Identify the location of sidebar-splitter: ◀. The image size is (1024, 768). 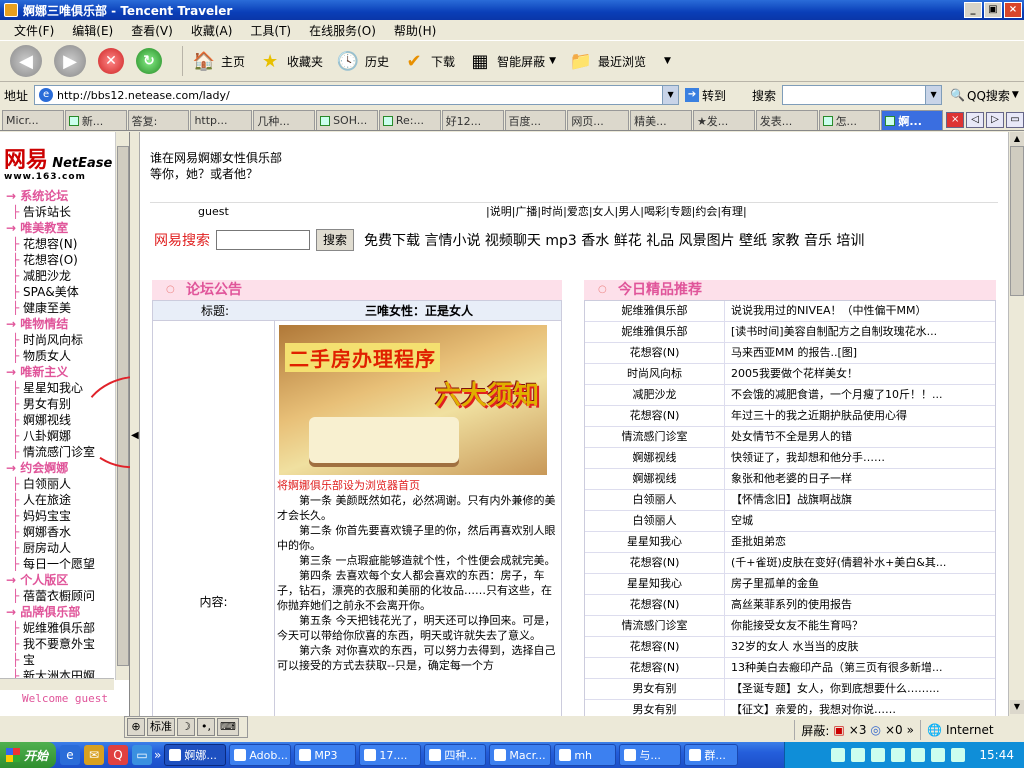
(135, 424).